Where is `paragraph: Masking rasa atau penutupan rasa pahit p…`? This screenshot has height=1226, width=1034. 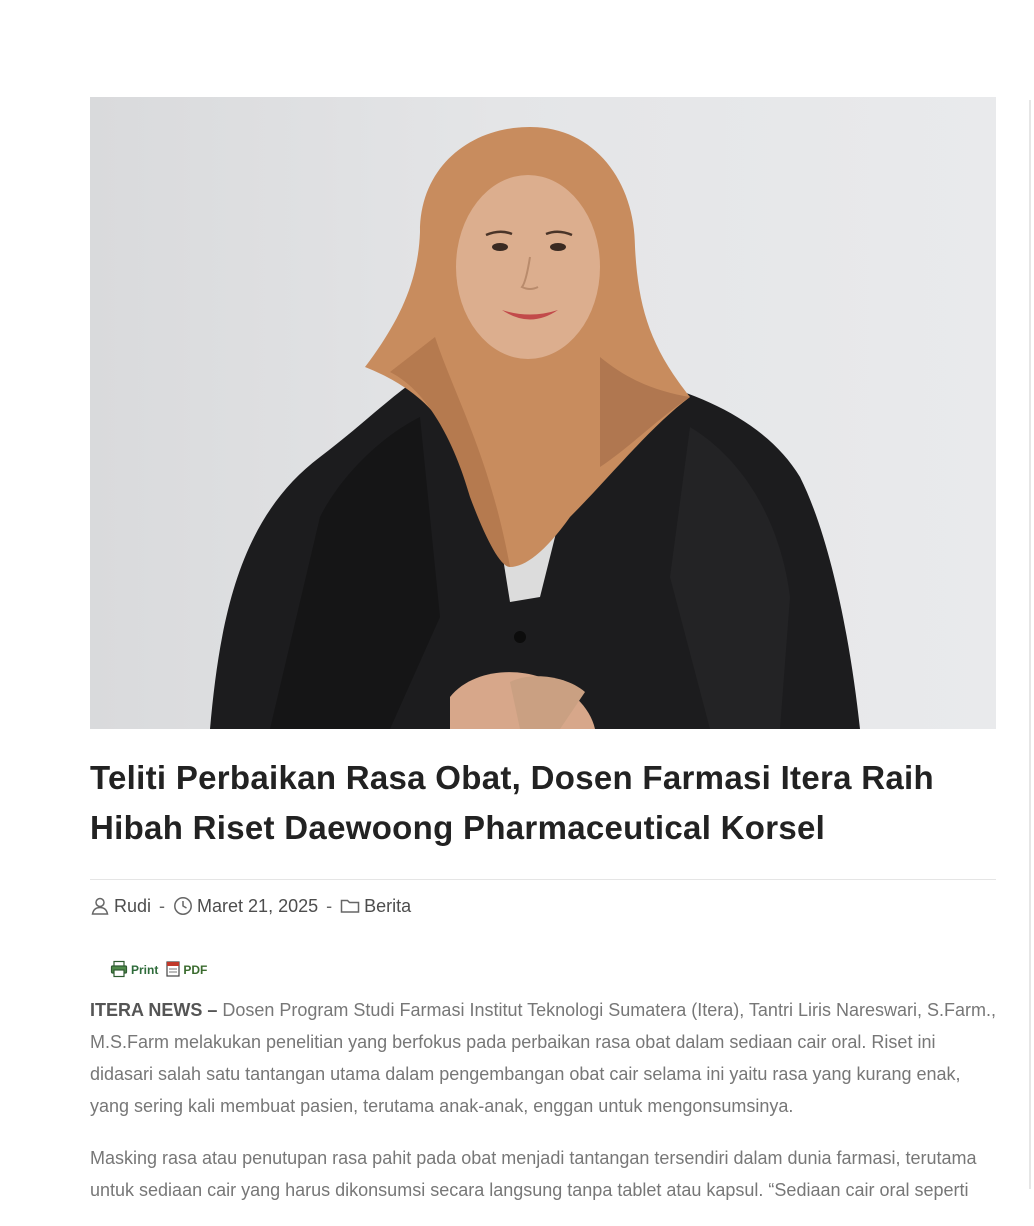 paragraph: Masking rasa atau penutupan rasa pahit p… is located at coordinates (533, 1174).